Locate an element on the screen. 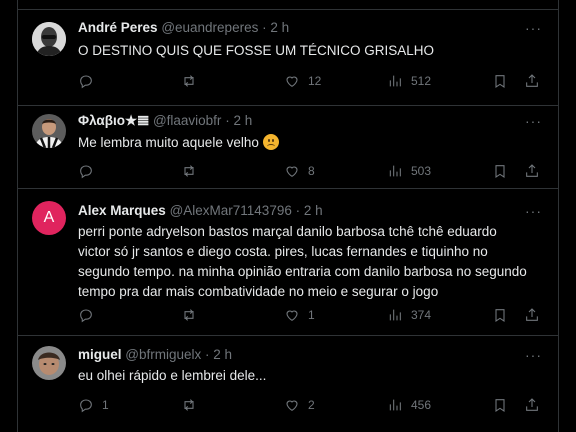  author-name: André Peres is located at coordinates (118, 27).